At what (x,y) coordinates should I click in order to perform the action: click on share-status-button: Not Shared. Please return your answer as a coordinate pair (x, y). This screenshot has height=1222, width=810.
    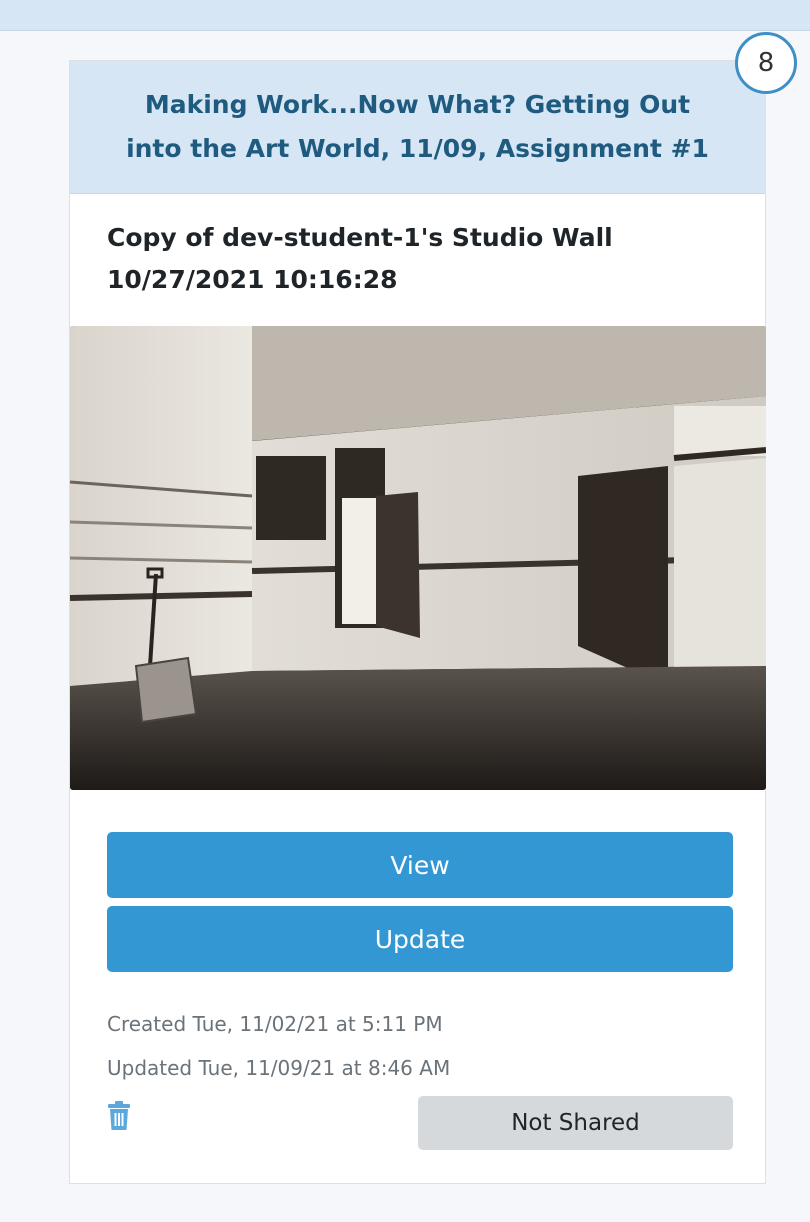
    Looking at the image, I should click on (575, 1123).